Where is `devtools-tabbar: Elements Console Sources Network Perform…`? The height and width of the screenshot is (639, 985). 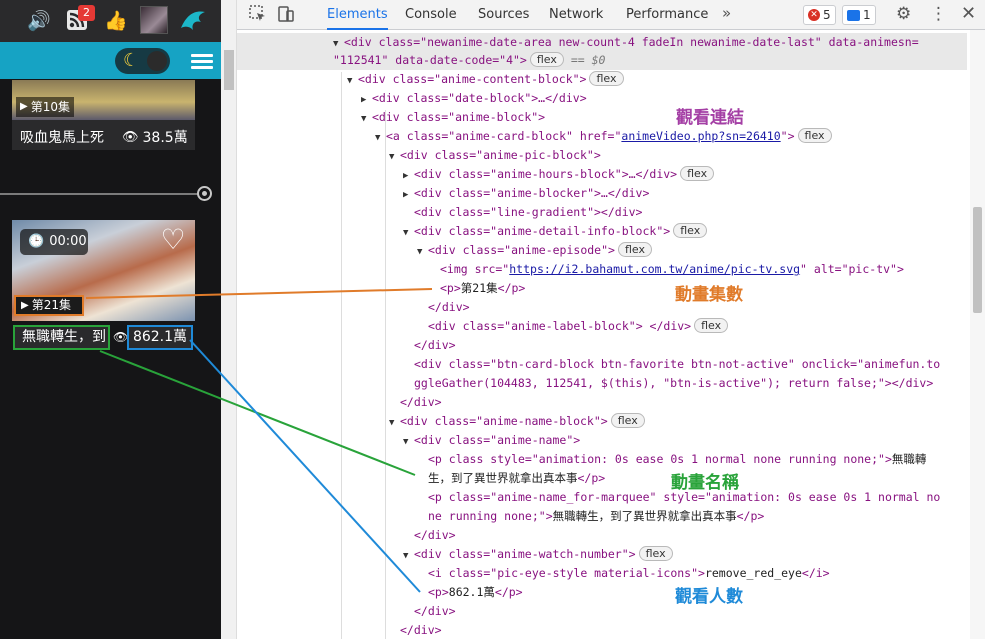 devtools-tabbar: Elements Console Sources Network Perform… is located at coordinates (611, 15).